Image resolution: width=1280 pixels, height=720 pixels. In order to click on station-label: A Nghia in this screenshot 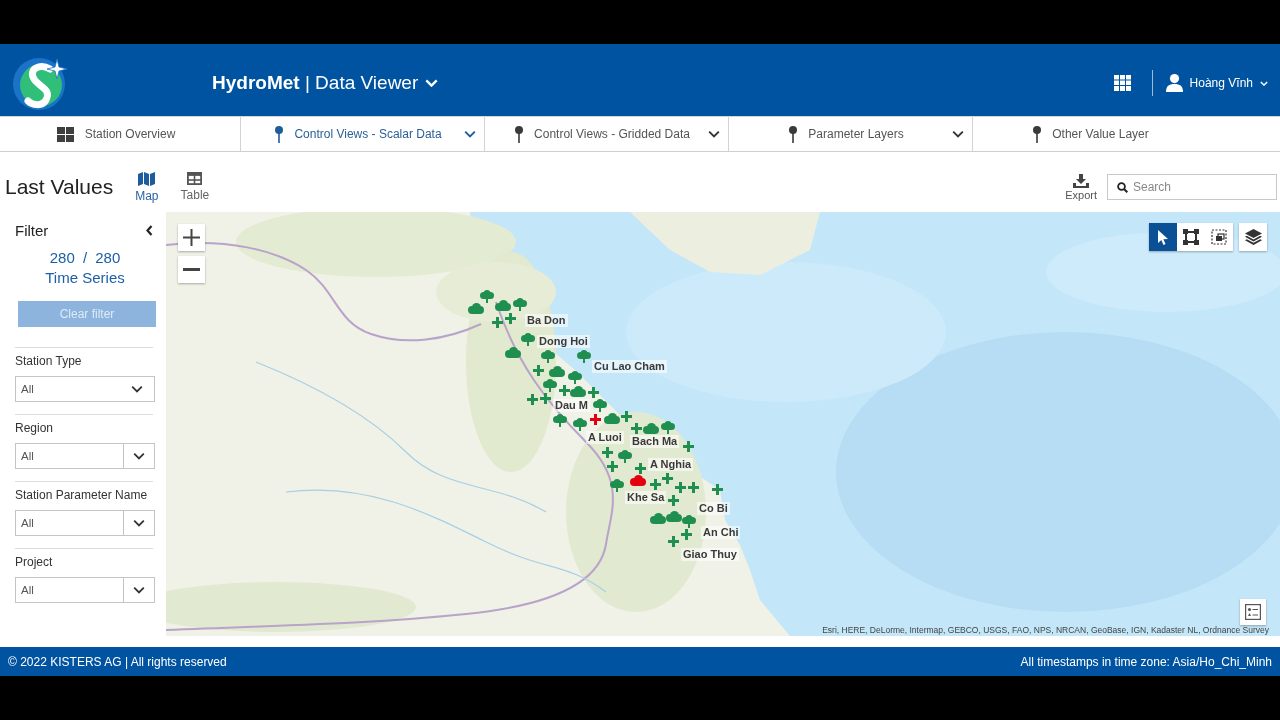, I will do `click(671, 464)`.